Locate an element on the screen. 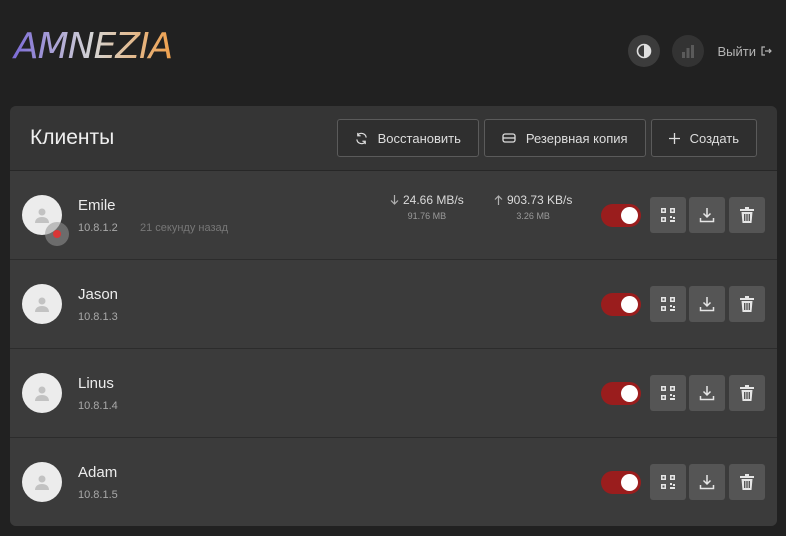 This screenshot has width=786, height=536. plus-icon is located at coordinates (674, 138).